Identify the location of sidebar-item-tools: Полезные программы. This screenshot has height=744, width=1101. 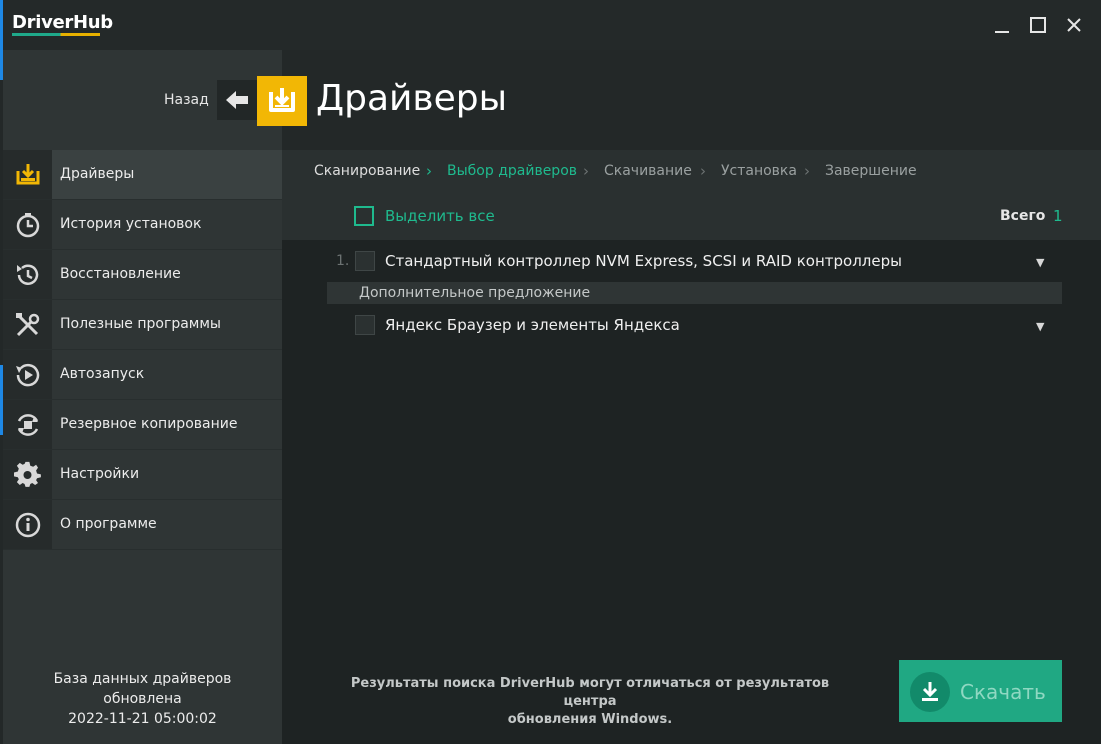
(142, 325).